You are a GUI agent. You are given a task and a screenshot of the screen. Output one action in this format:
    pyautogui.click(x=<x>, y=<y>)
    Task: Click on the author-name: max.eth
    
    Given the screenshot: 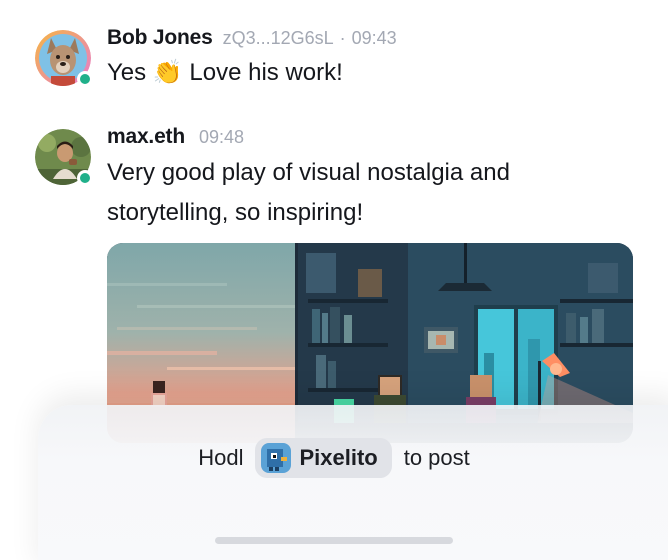 What is the action you would take?
    pyautogui.click(x=146, y=136)
    